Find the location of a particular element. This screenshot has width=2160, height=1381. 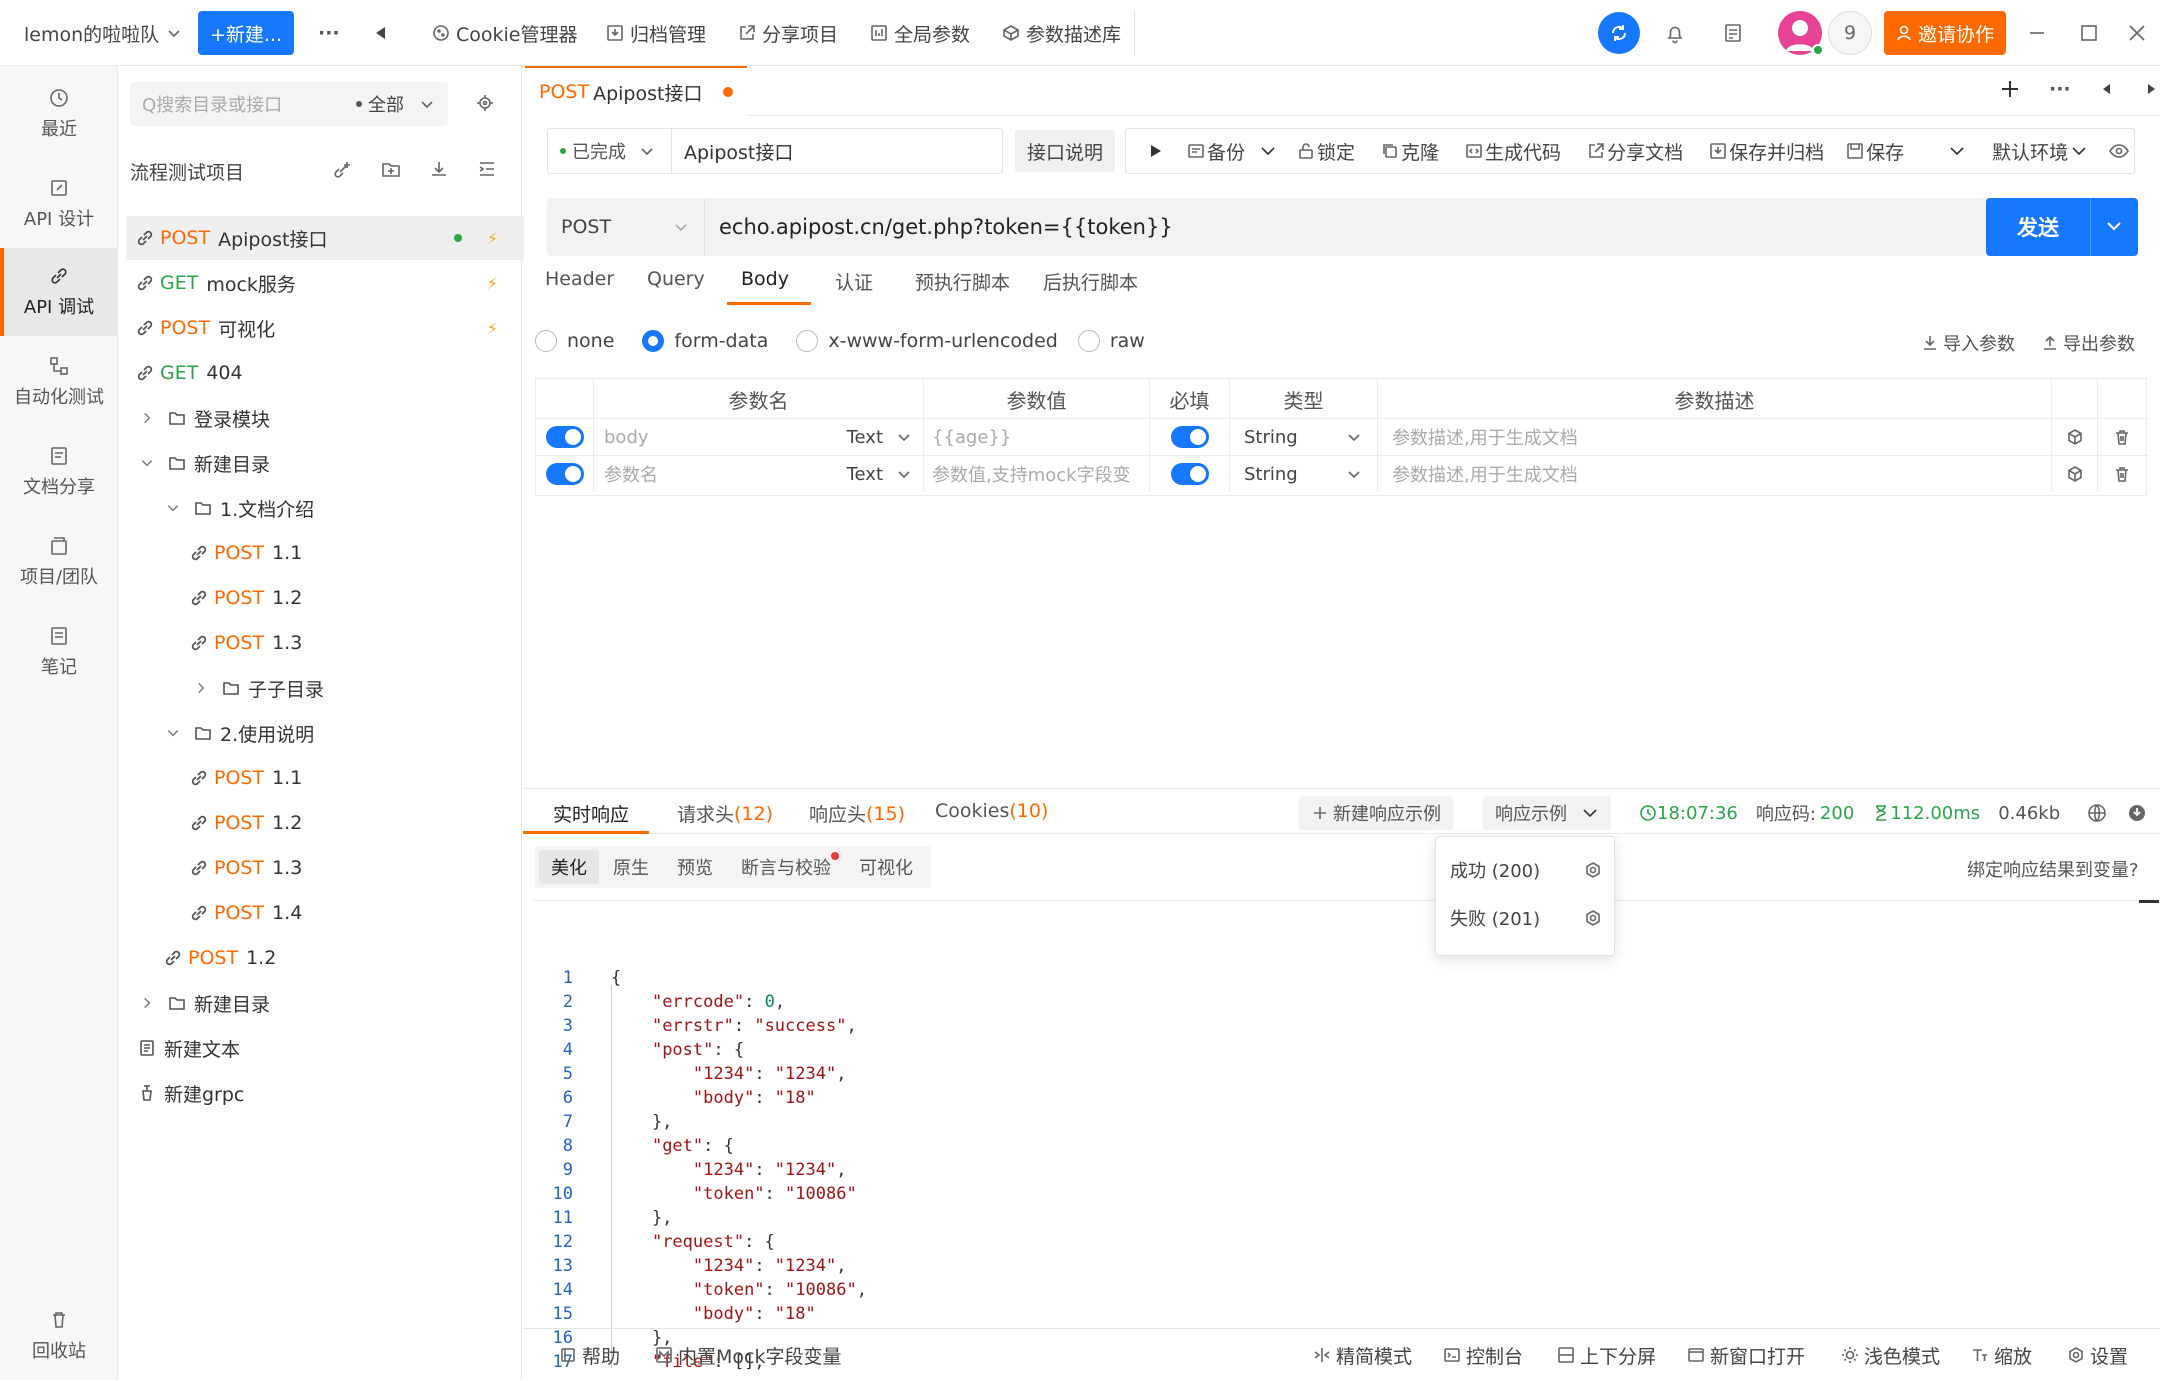

nav-automation: 自动化测试 is located at coordinates (59, 382).